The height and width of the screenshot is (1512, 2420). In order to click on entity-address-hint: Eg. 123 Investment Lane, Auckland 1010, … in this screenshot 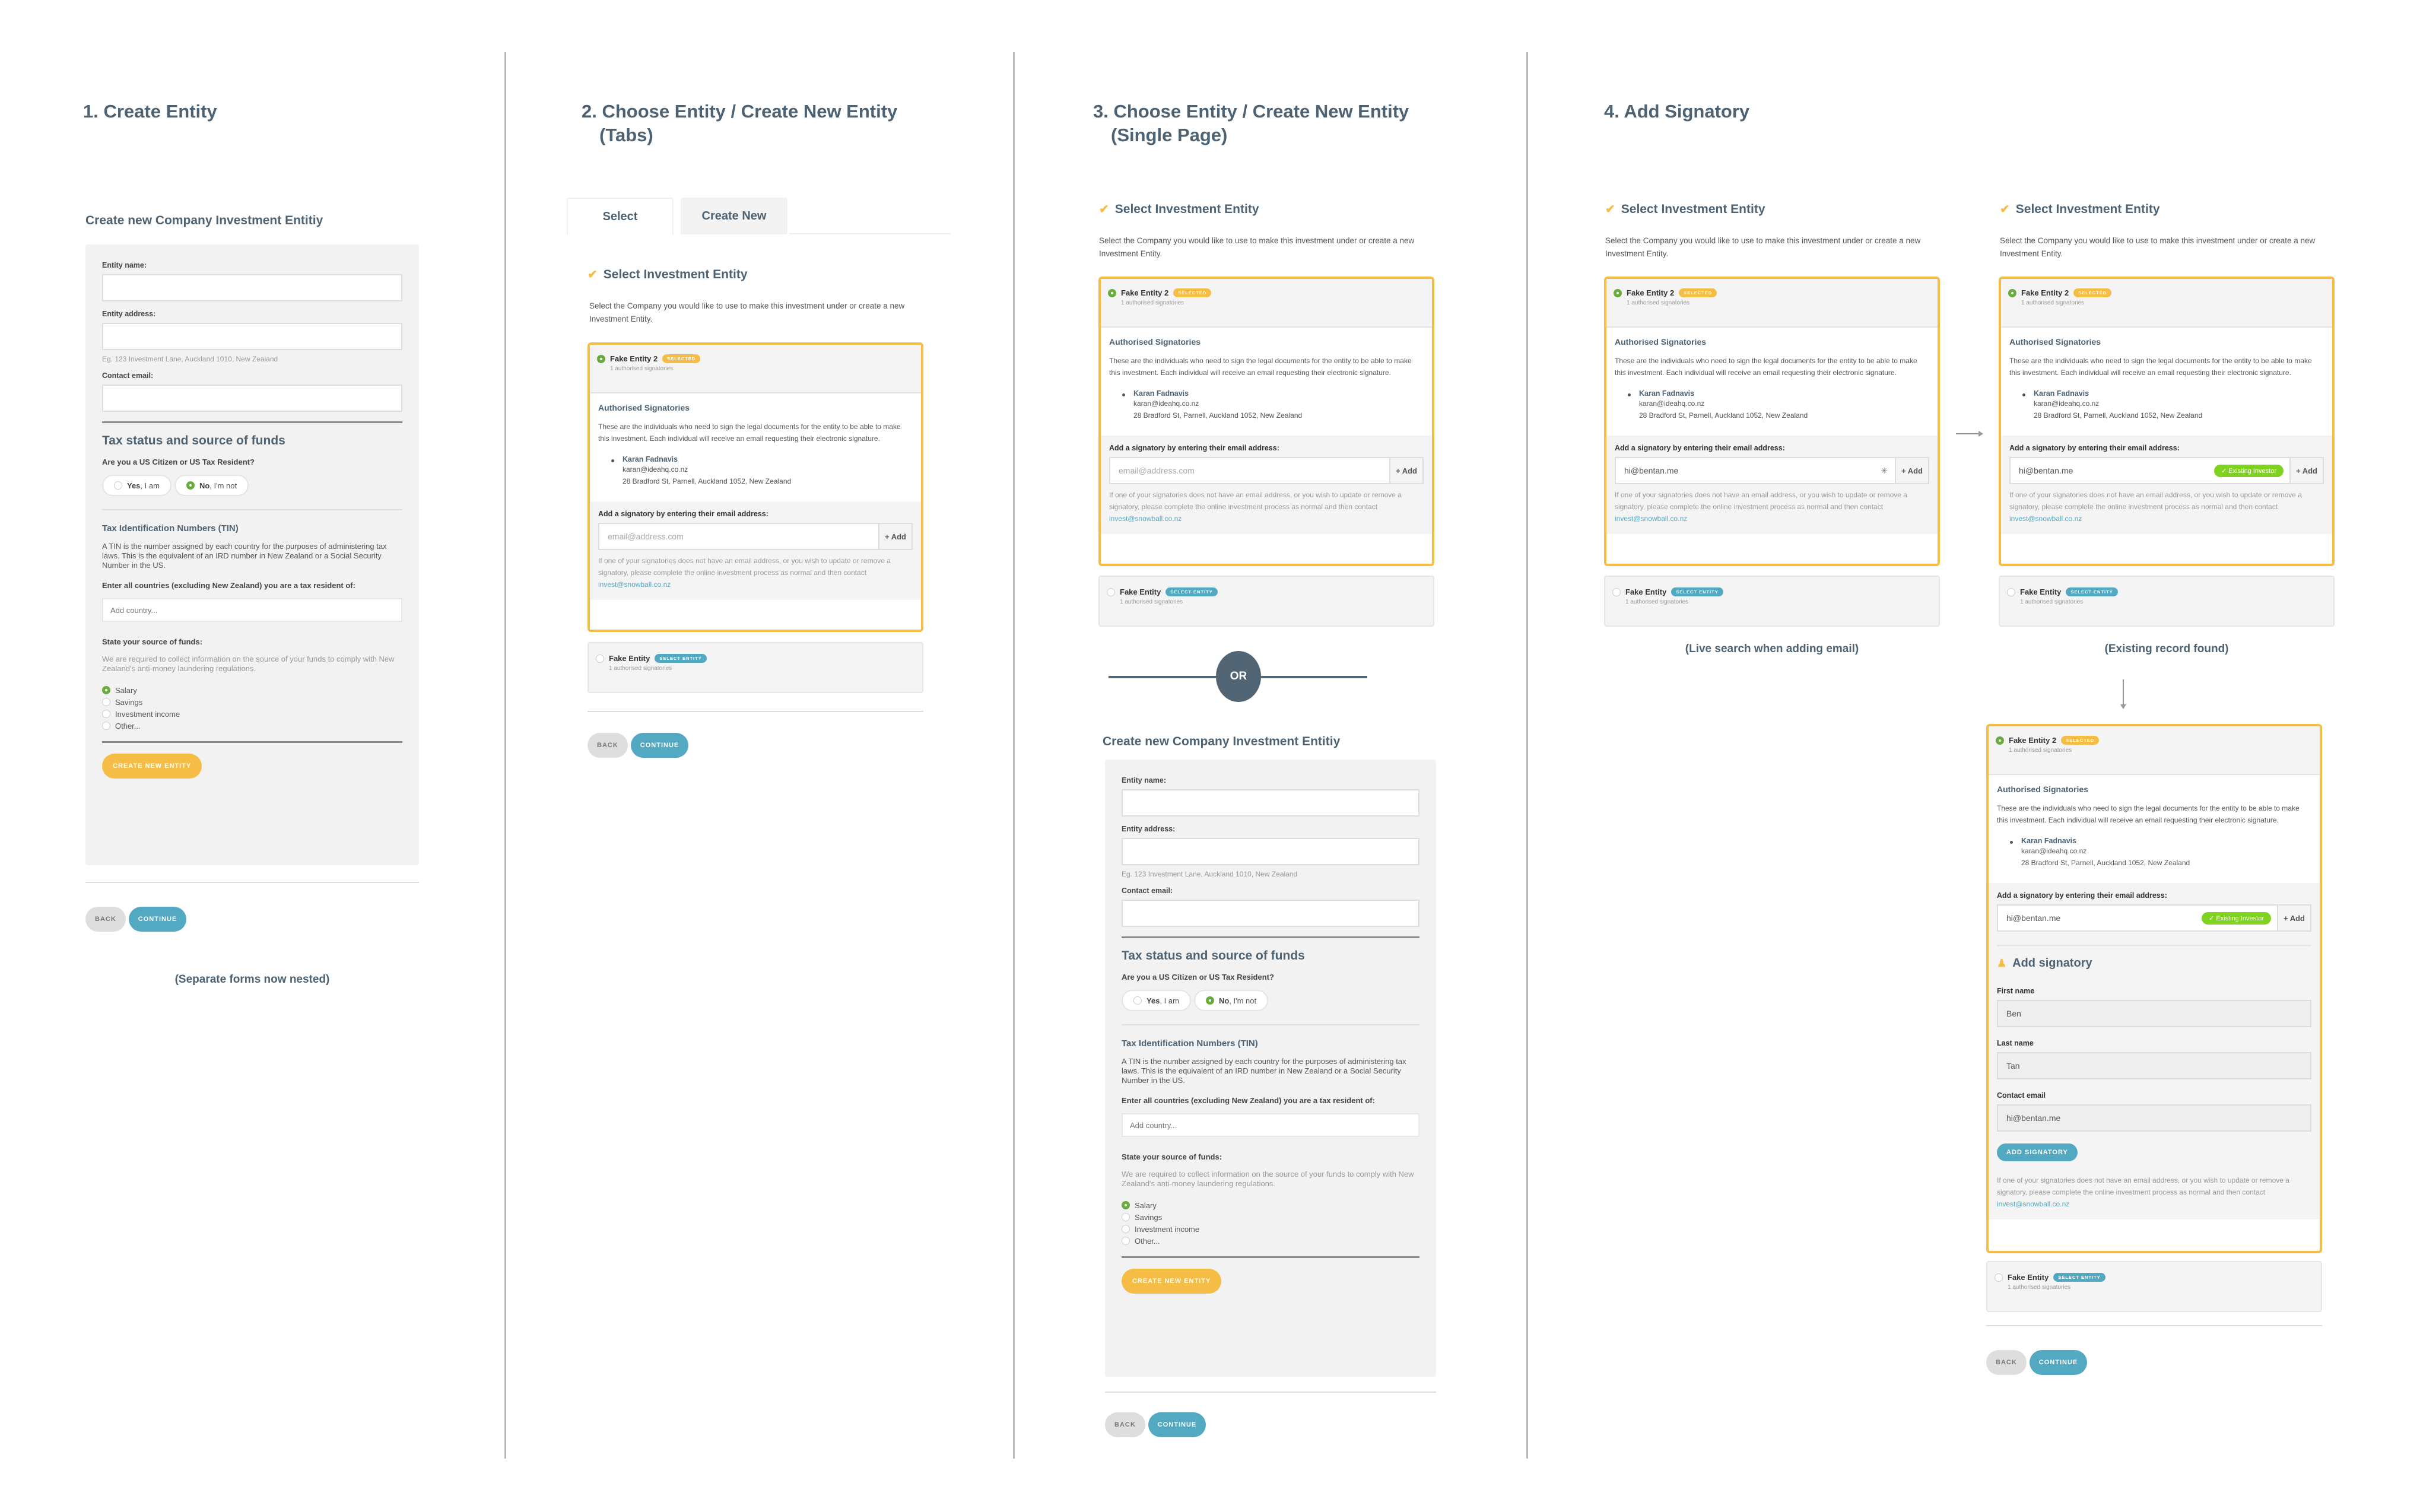, I will do `click(190, 359)`.